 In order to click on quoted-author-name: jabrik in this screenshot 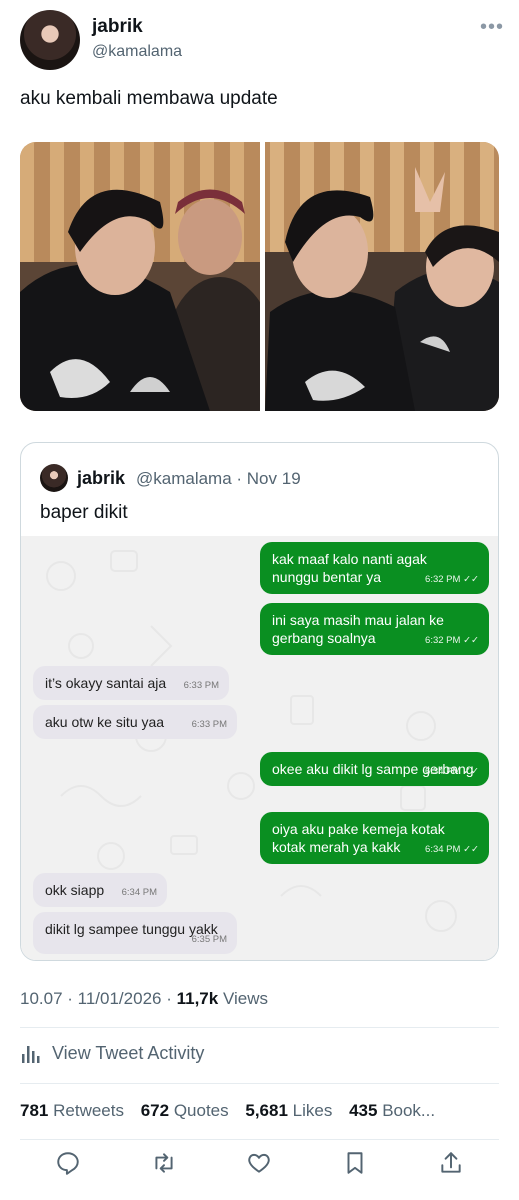, I will do `click(101, 478)`.